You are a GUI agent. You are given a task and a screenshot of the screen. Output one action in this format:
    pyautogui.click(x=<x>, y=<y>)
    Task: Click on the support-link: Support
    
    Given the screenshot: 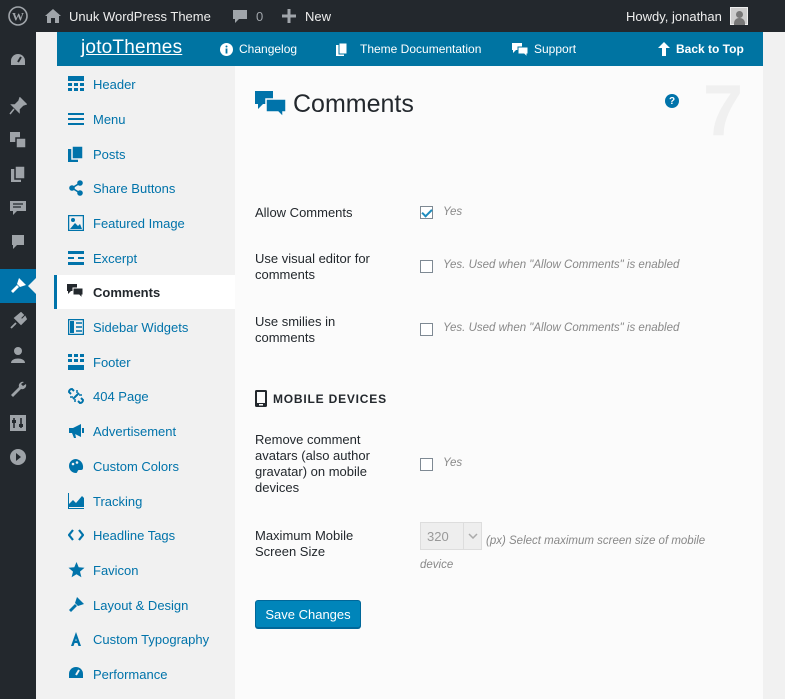 What is the action you would take?
    pyautogui.click(x=544, y=49)
    